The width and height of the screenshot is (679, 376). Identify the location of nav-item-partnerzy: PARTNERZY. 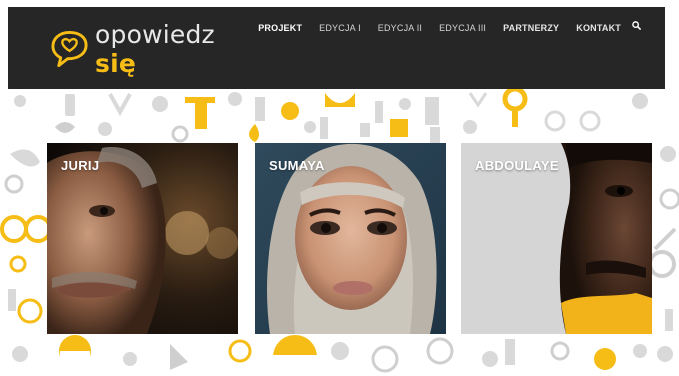
(531, 28).